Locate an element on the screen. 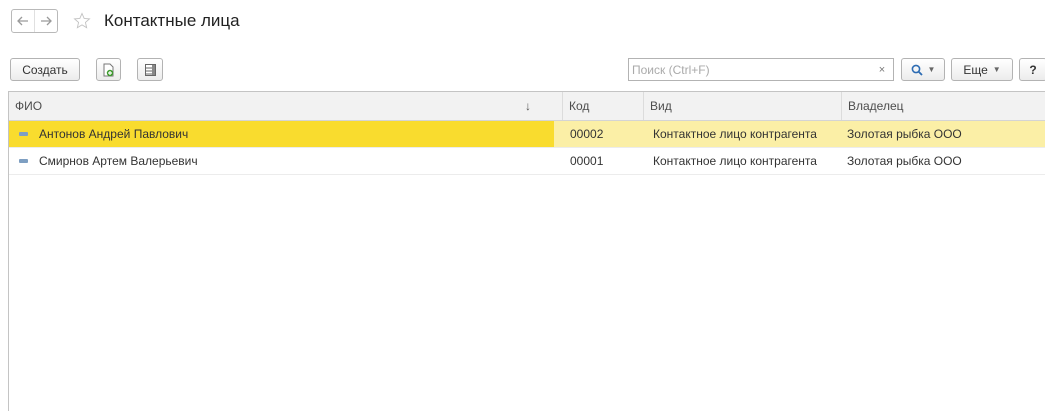  help-button-label: ? is located at coordinates (1033, 69).